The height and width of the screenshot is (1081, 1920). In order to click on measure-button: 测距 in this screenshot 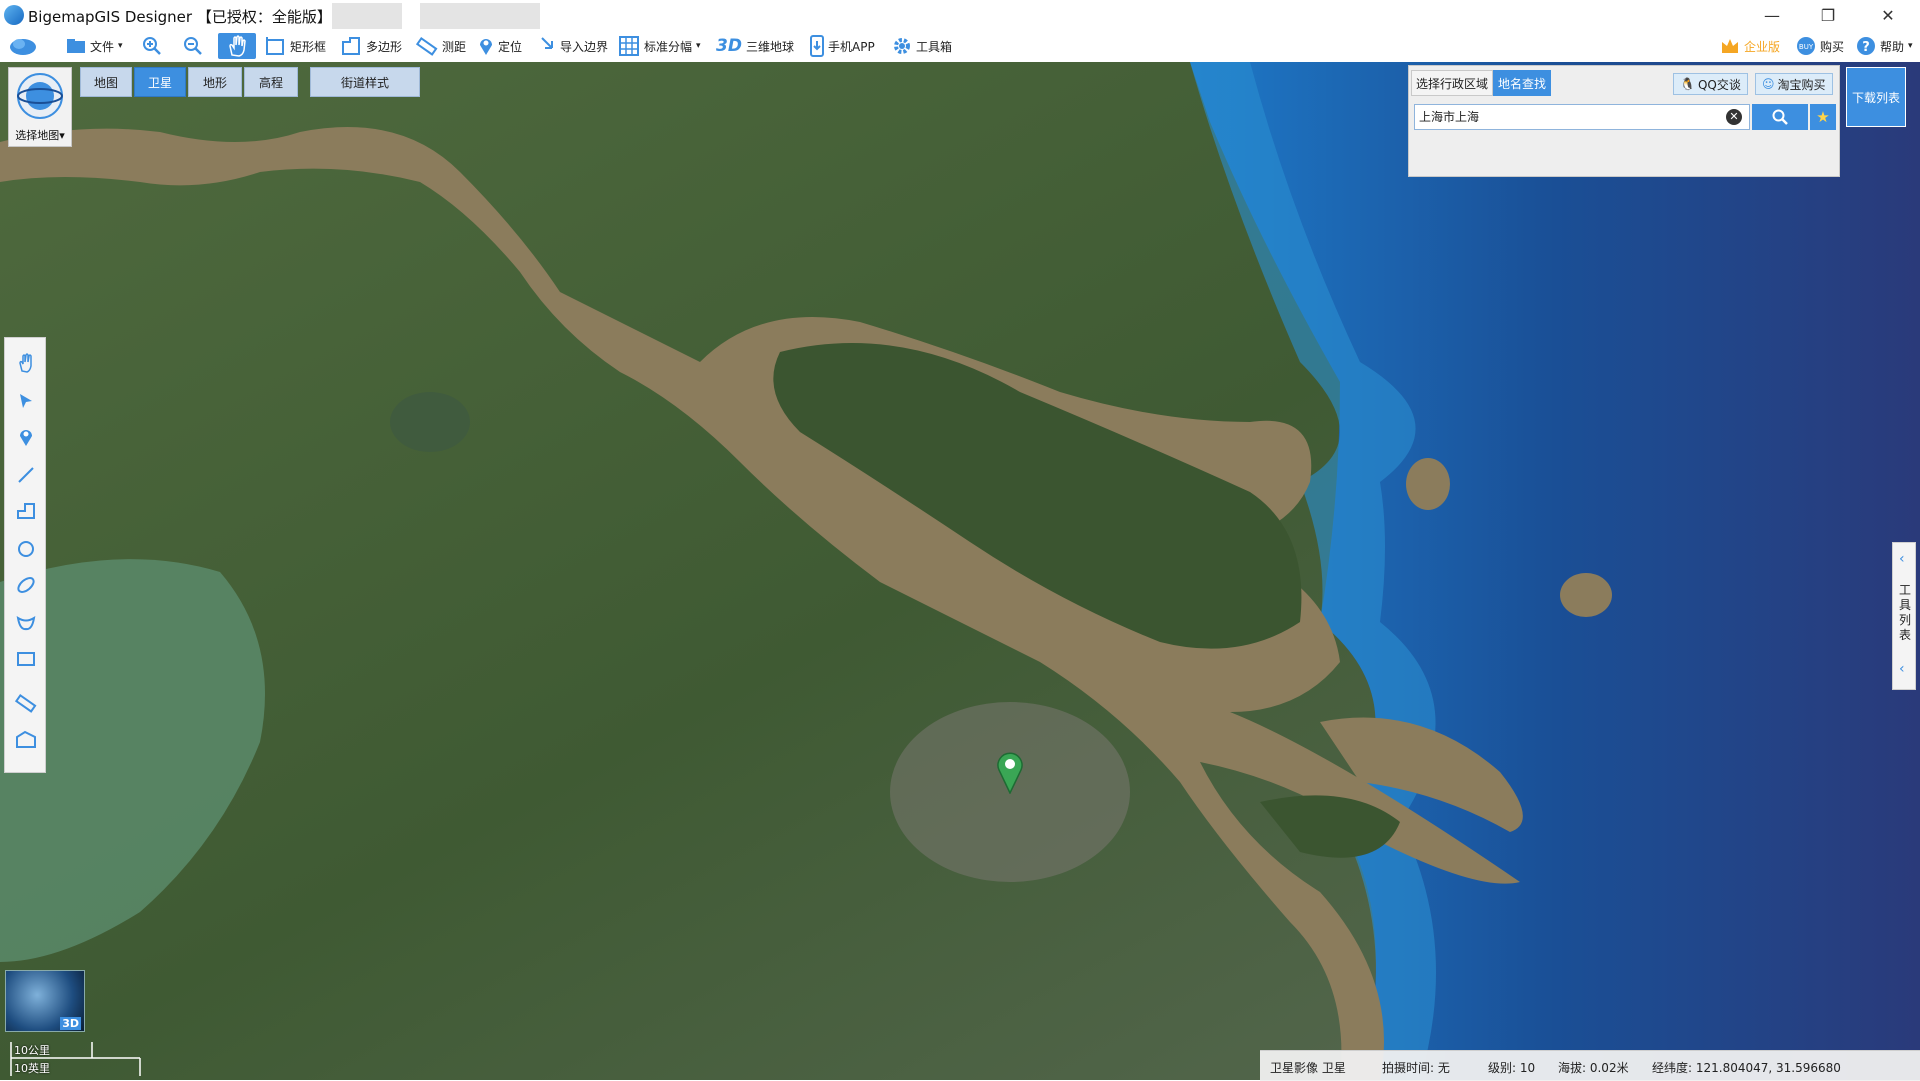, I will do `click(441, 46)`.